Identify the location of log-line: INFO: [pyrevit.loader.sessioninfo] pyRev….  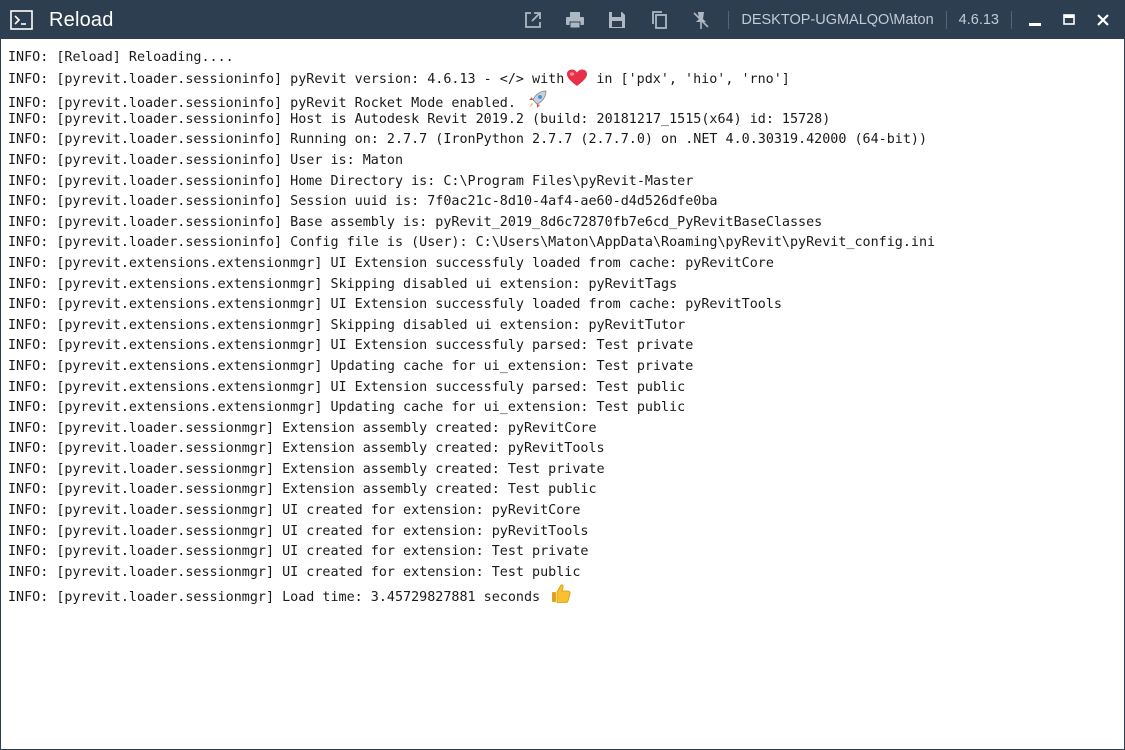
(566, 79).